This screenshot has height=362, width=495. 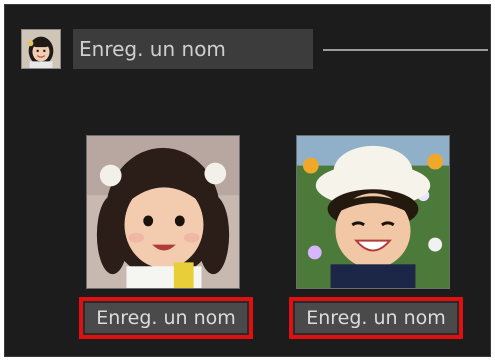 What do you see at coordinates (193, 49) in the screenshot?
I see `person-name-field: Enreg. un nom` at bounding box center [193, 49].